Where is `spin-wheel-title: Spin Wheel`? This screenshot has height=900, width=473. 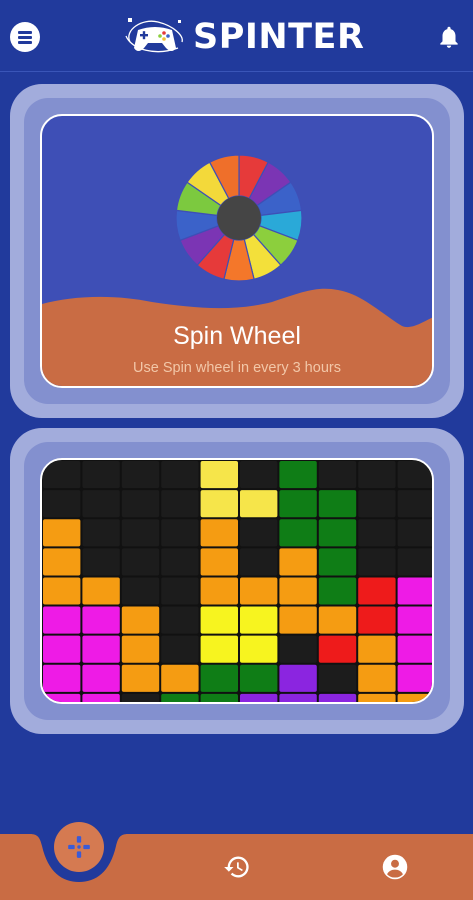 spin-wheel-title: Spin Wheel is located at coordinates (237, 336).